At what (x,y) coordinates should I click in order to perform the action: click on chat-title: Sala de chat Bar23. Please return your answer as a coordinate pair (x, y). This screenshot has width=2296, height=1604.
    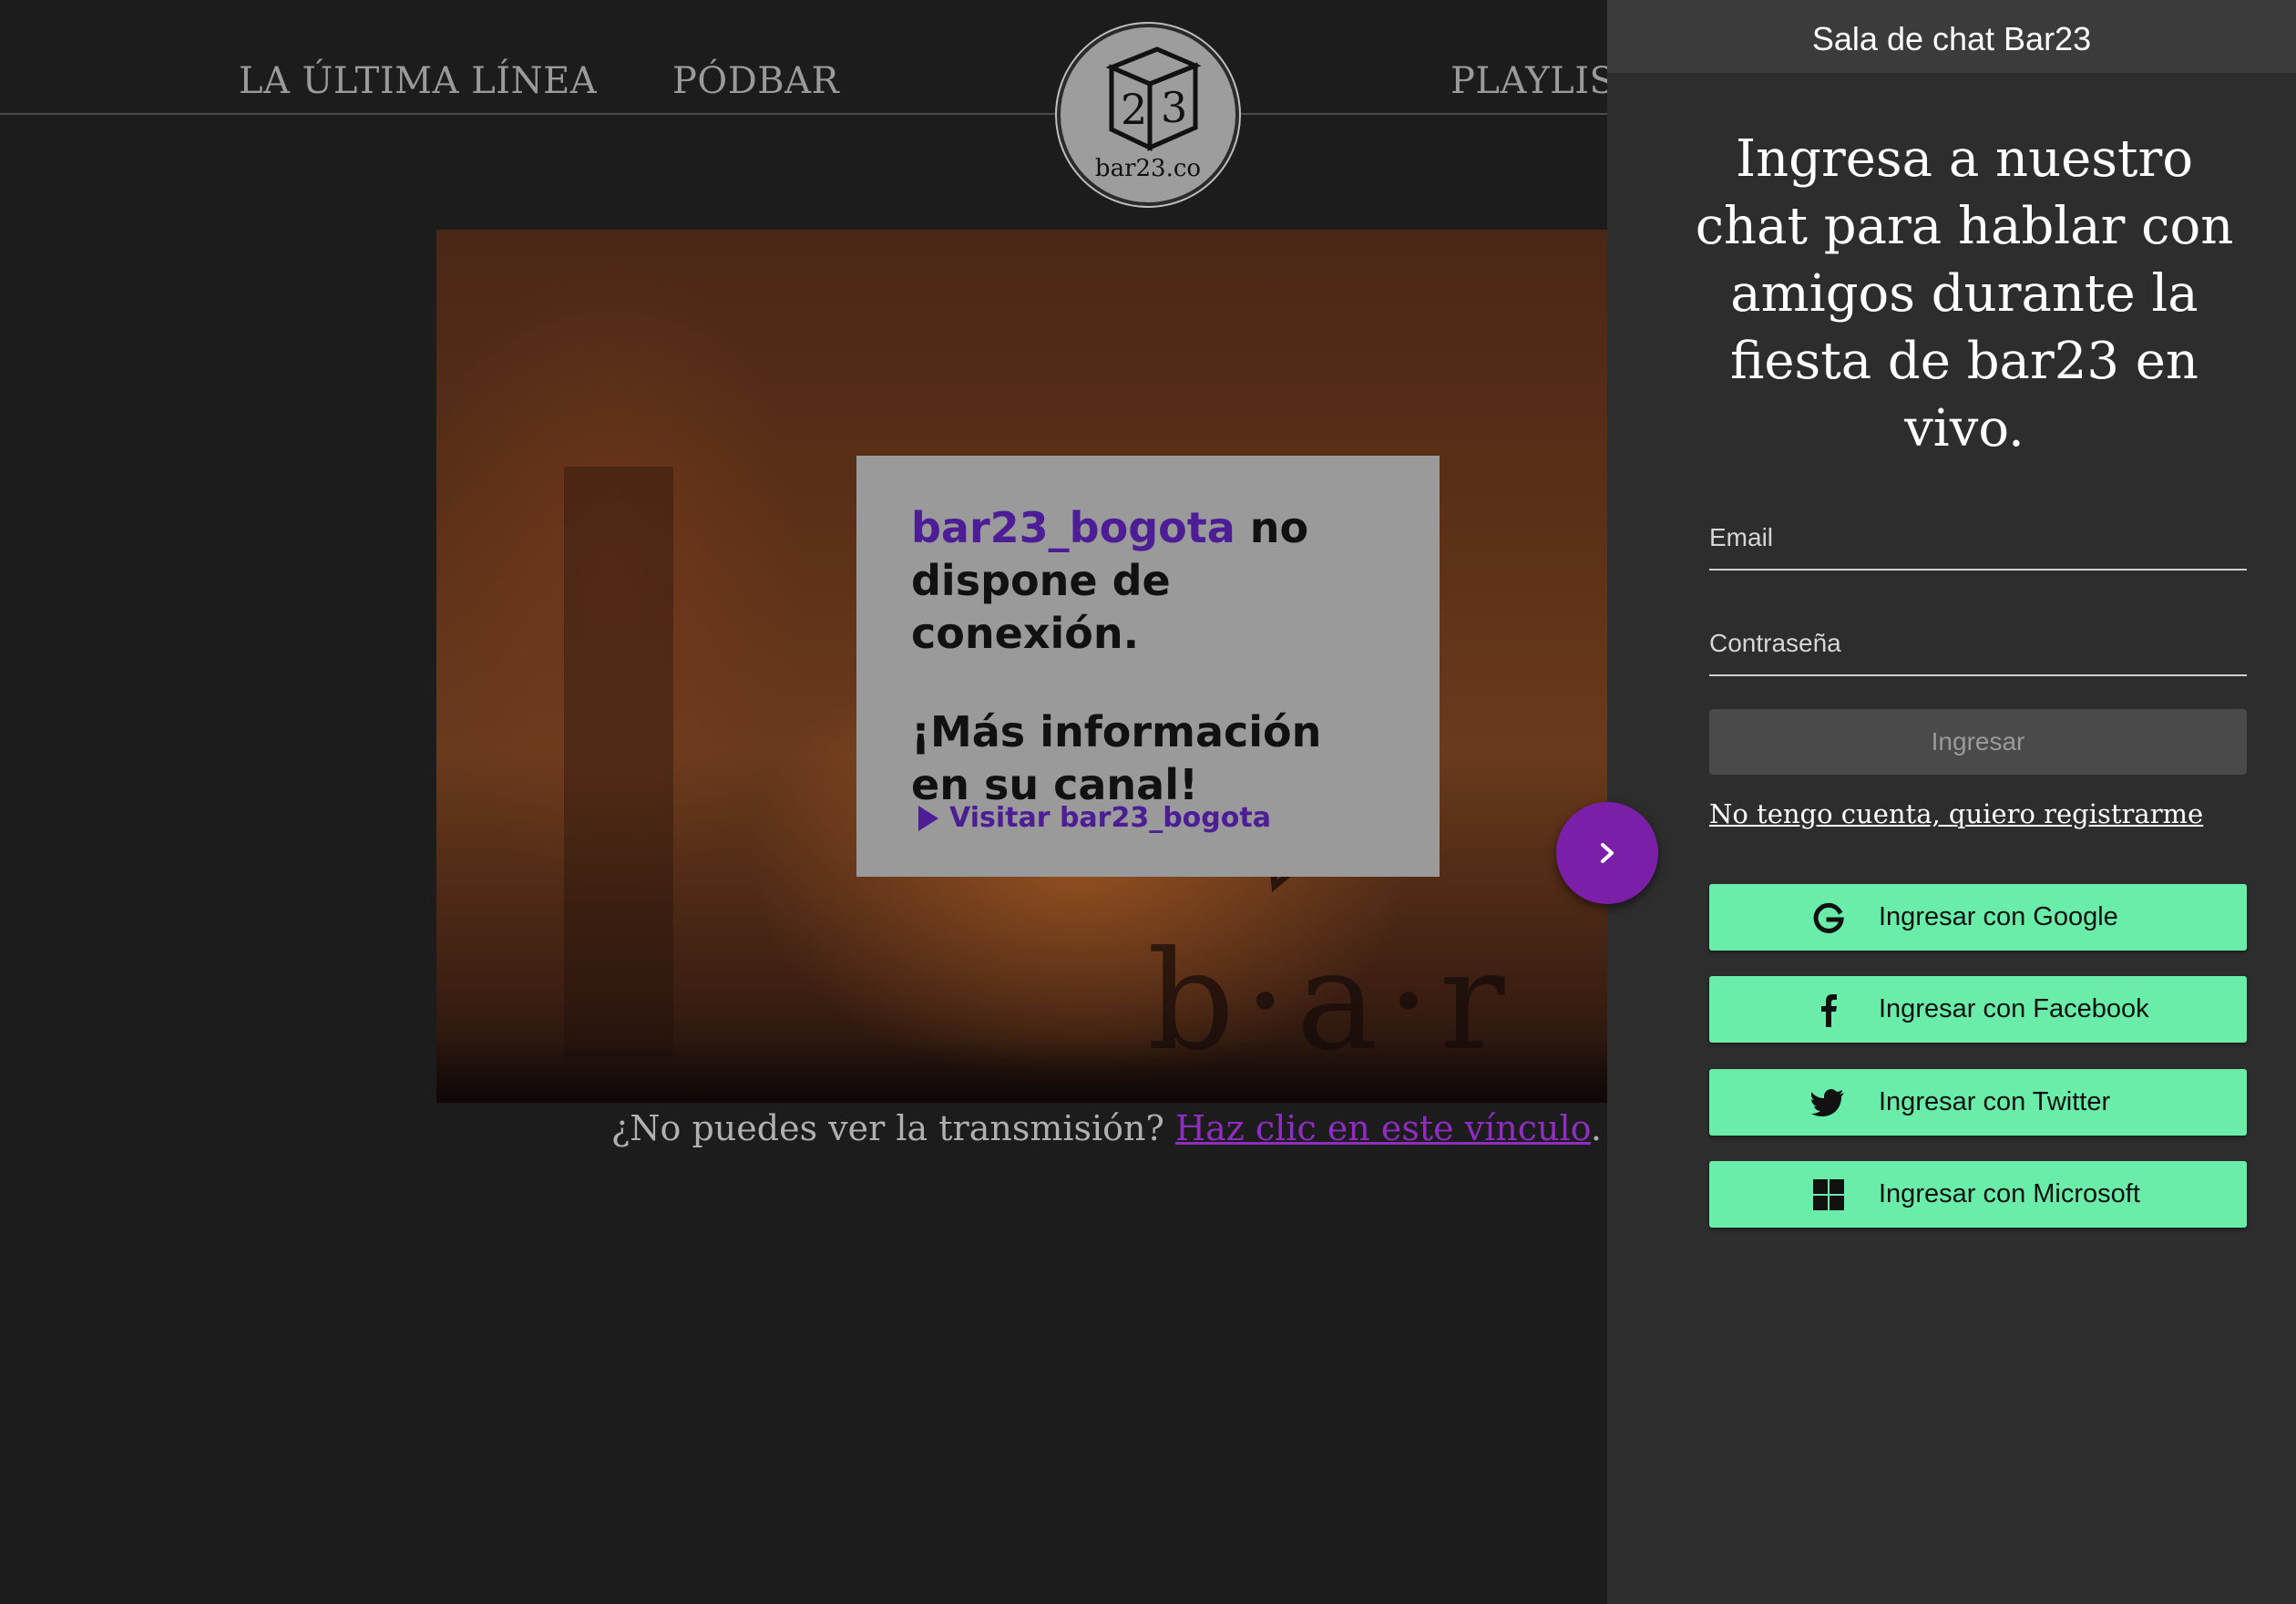
    Looking at the image, I should click on (1951, 38).